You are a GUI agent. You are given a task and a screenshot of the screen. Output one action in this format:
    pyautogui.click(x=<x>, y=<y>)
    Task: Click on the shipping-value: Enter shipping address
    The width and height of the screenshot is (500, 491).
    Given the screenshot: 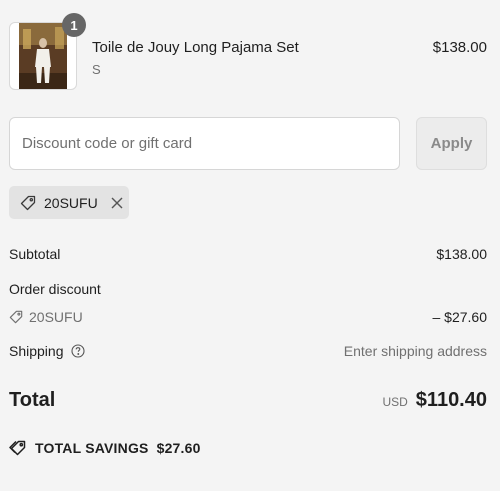 What is the action you would take?
    pyautogui.click(x=415, y=351)
    